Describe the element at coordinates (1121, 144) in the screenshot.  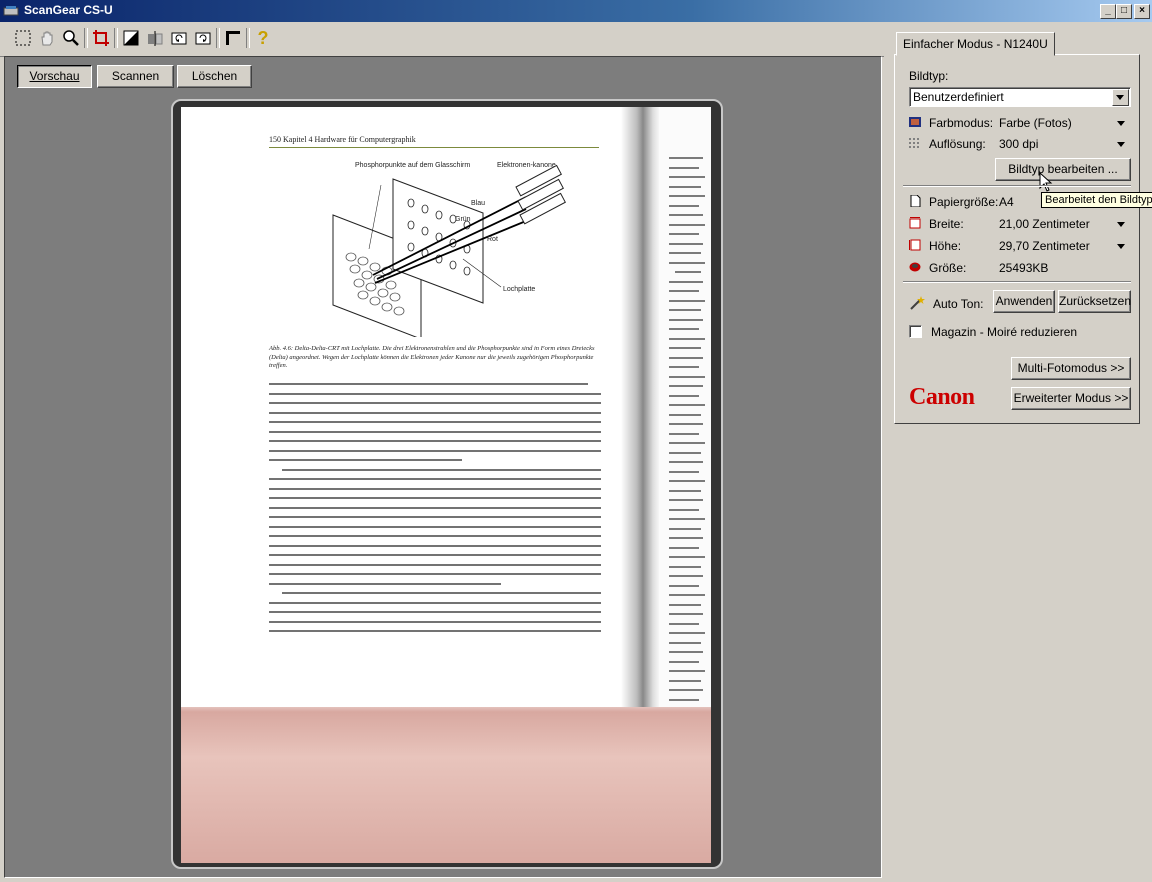
I see `resolution-dropdown-icon` at that location.